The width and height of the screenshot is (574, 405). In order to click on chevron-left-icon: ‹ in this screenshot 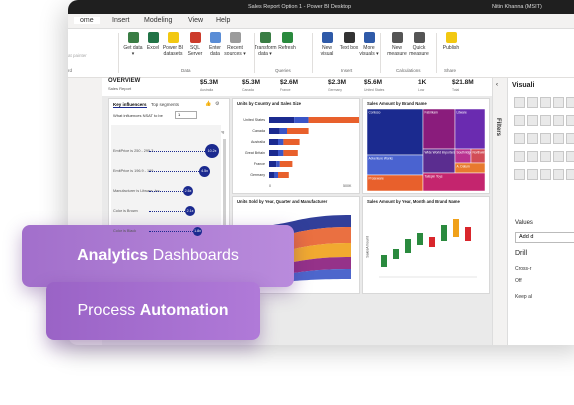, I will do `click(497, 85)`.